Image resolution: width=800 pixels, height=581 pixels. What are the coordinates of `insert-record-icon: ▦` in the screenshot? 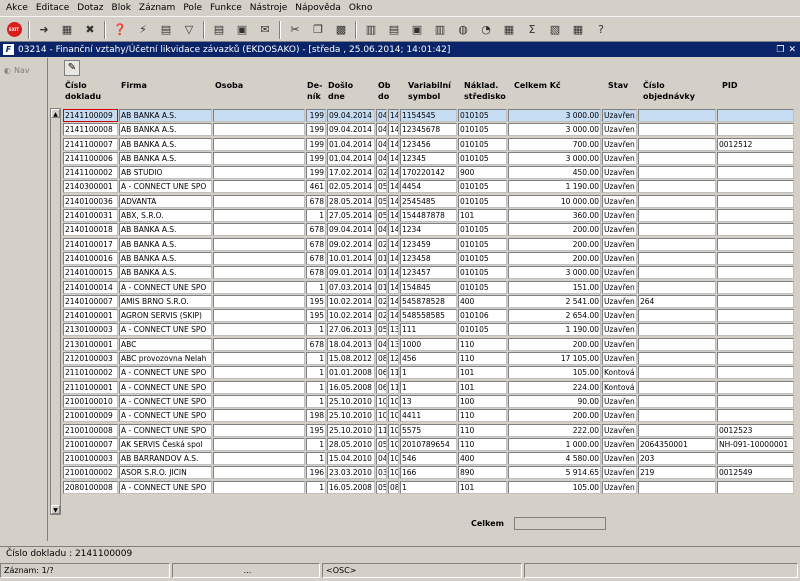 It's located at (67, 30).